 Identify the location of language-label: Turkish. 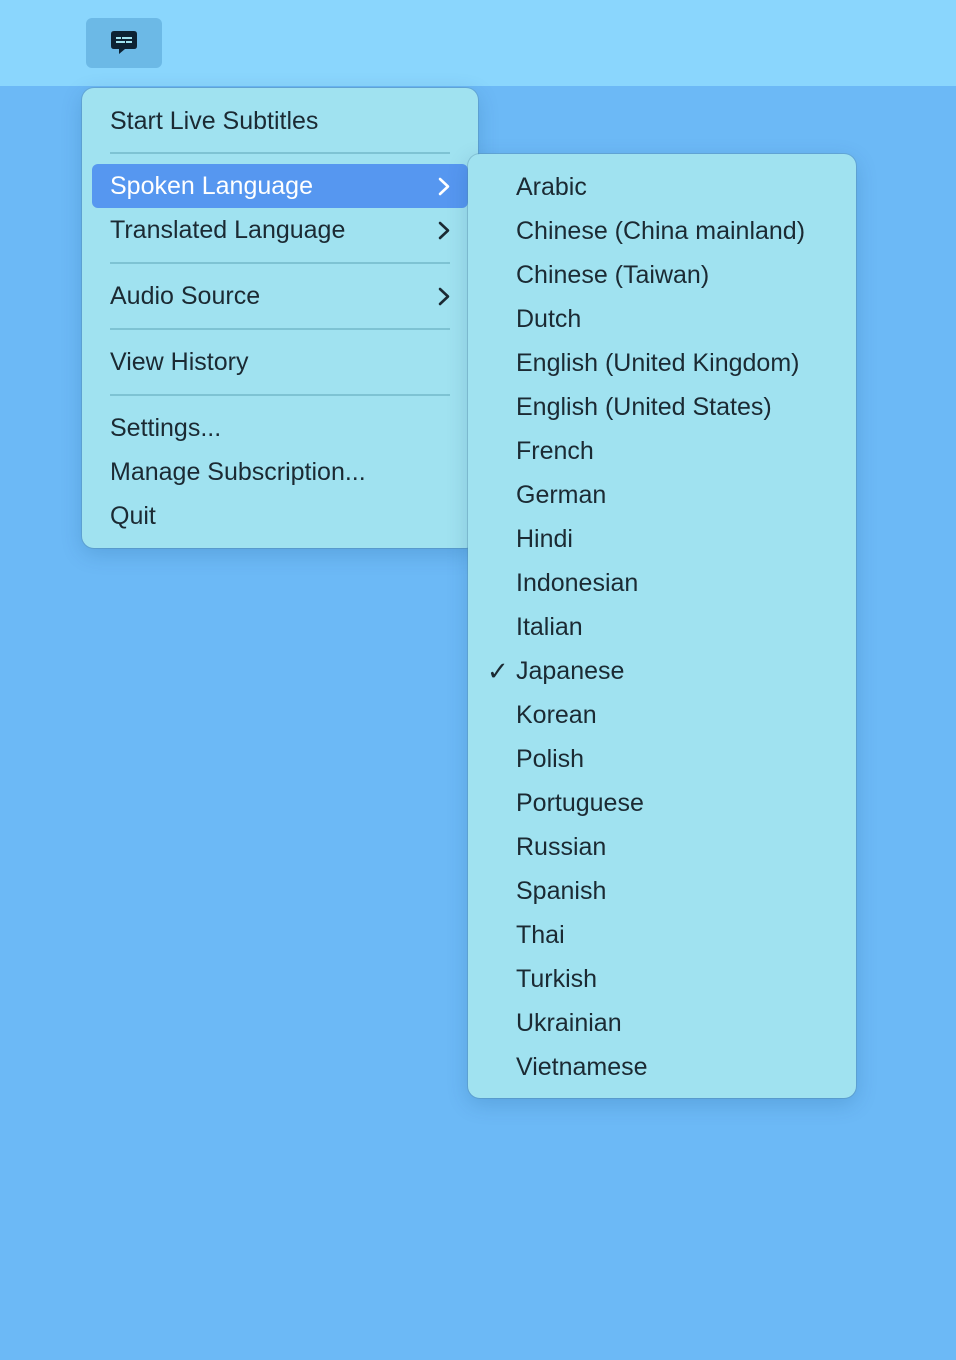
(557, 979).